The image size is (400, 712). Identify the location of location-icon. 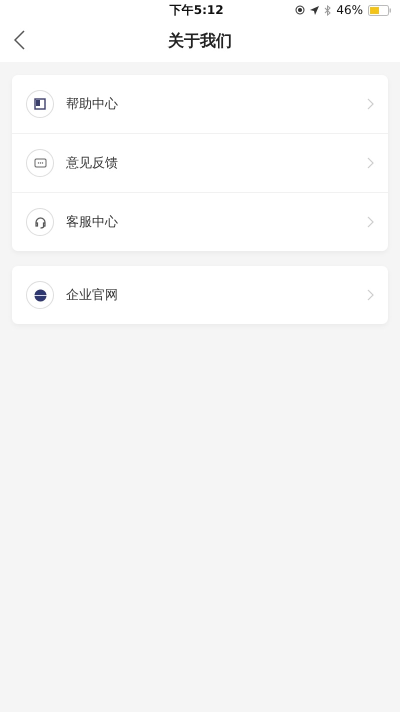
(315, 10).